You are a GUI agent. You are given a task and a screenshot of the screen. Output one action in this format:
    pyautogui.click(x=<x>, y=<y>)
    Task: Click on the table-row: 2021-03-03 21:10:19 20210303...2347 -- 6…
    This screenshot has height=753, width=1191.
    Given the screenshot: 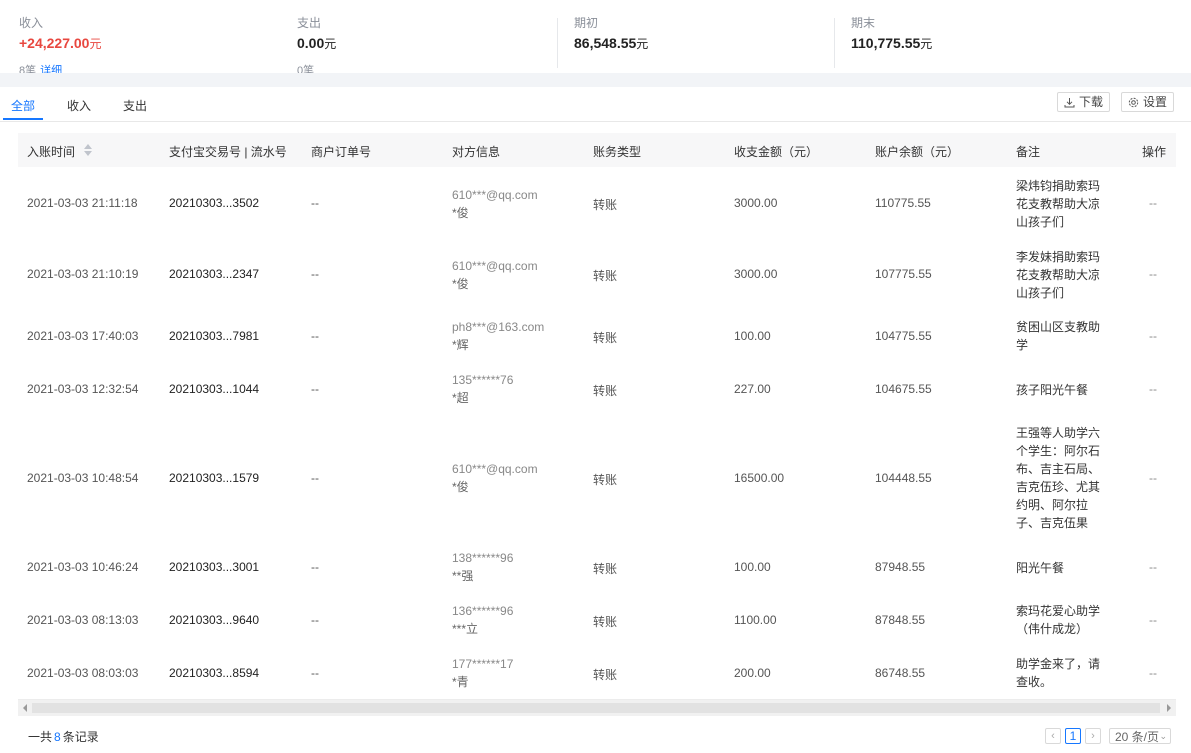 What is the action you would take?
    pyautogui.click(x=597, y=274)
    